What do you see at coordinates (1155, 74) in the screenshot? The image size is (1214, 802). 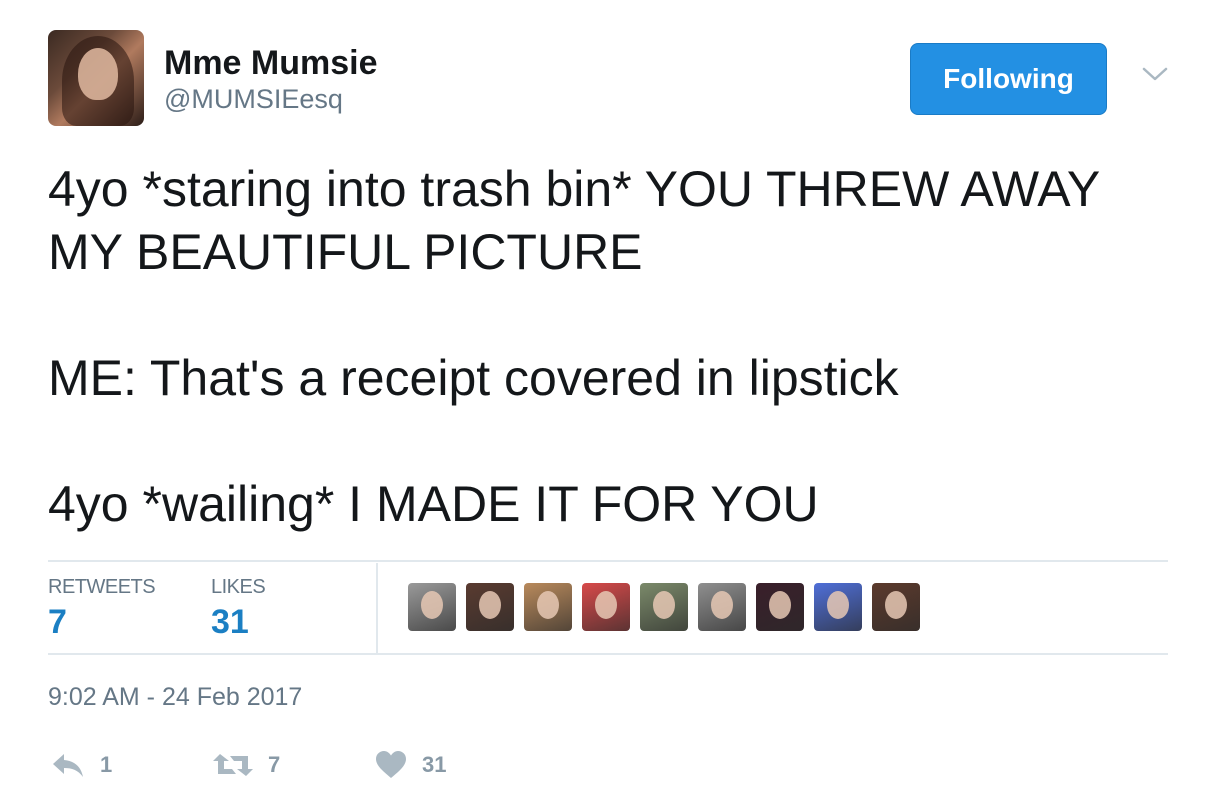 I see `chevron-down-icon` at bounding box center [1155, 74].